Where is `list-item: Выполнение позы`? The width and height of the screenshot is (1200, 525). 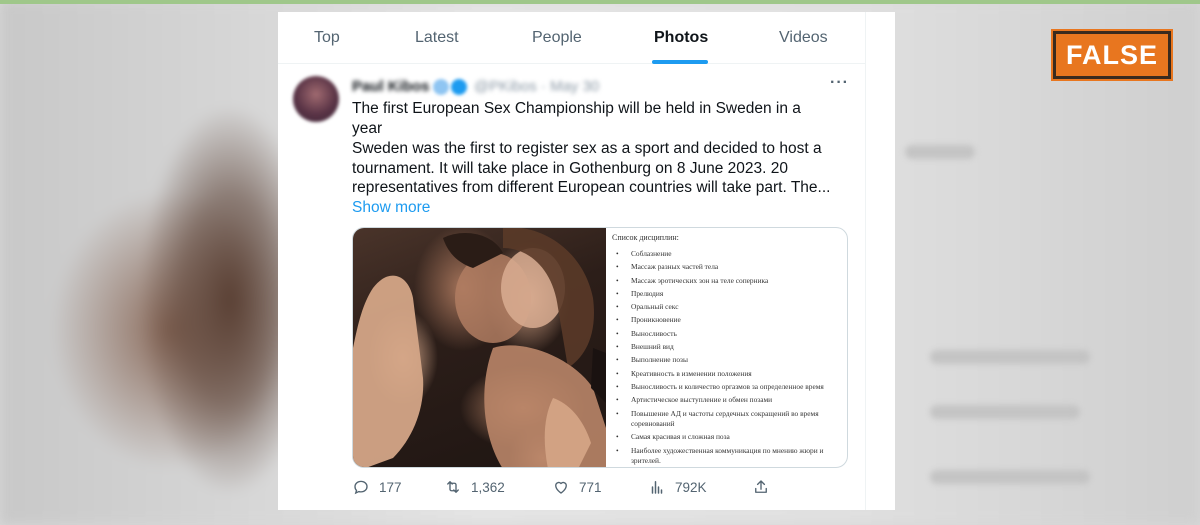
list-item: Выполнение позы is located at coordinates (727, 360).